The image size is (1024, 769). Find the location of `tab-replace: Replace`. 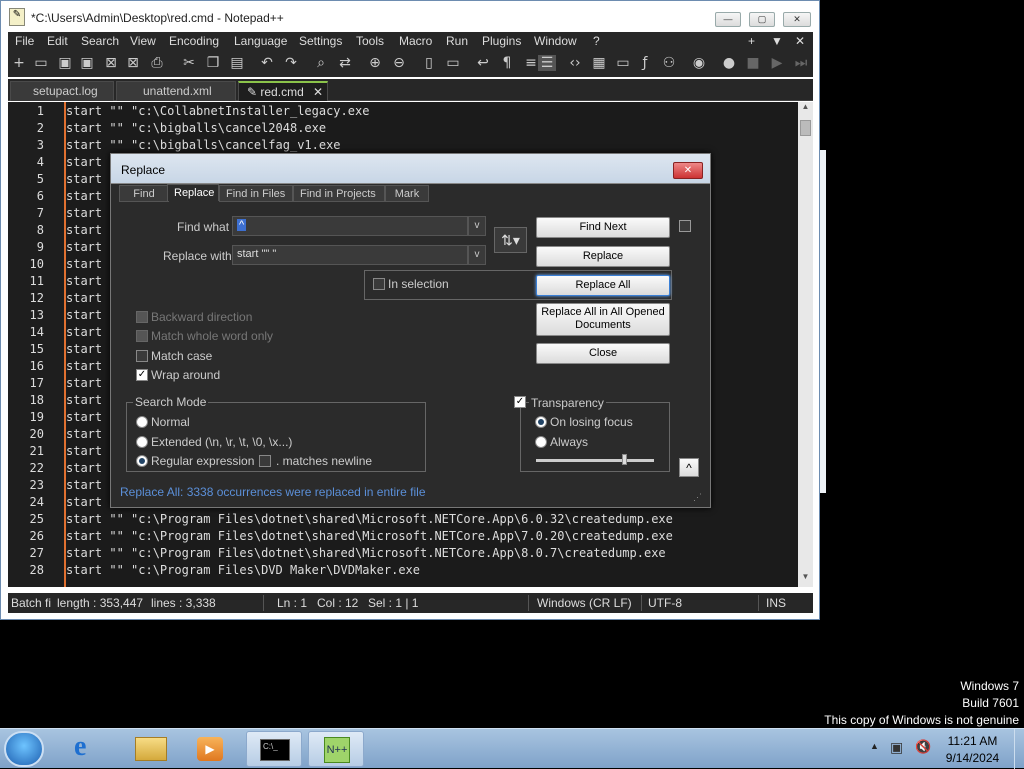

tab-replace: Replace is located at coordinates (193, 192).